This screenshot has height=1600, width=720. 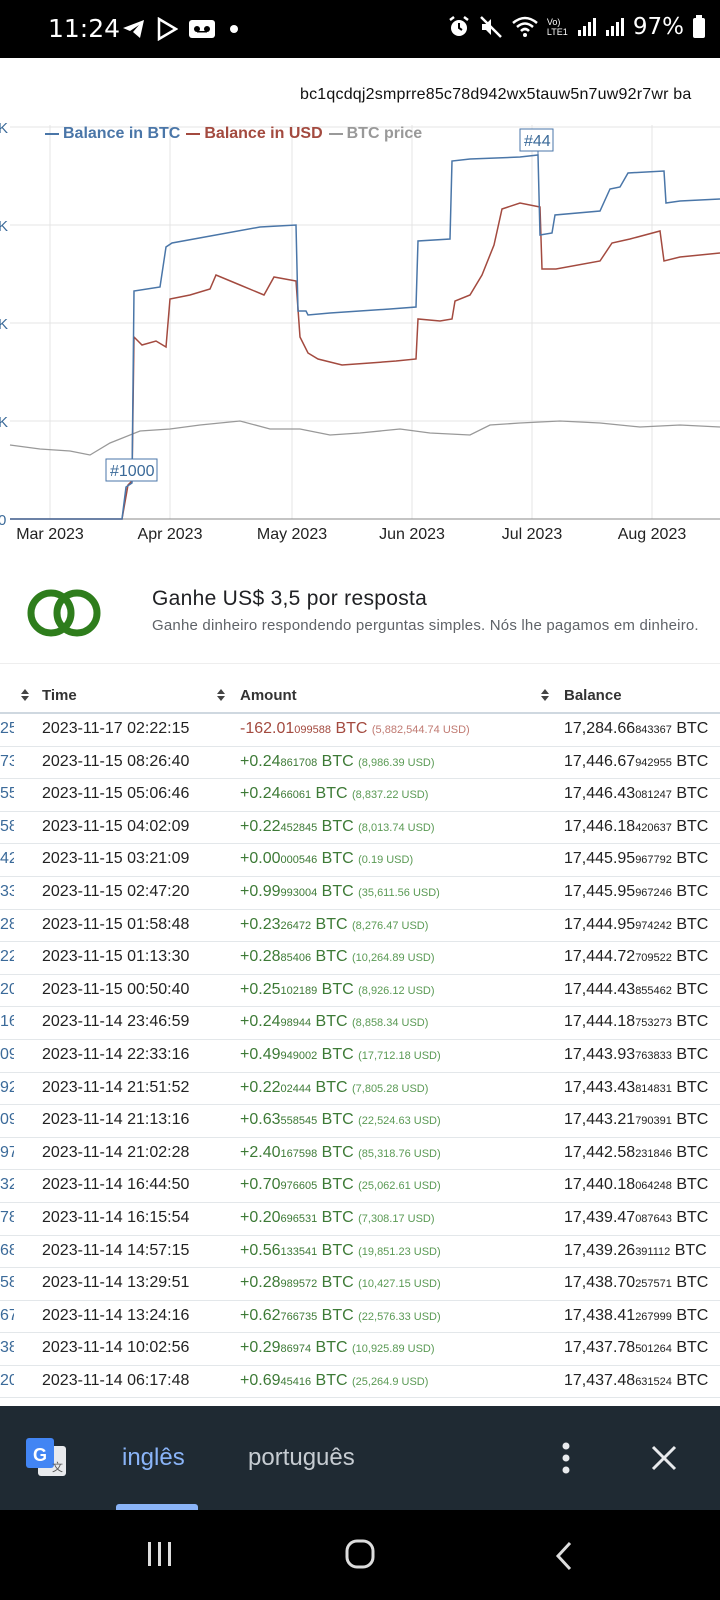 I want to click on chart-legend: Balance in BTC Balance in USD BTC price, so click(x=233, y=134).